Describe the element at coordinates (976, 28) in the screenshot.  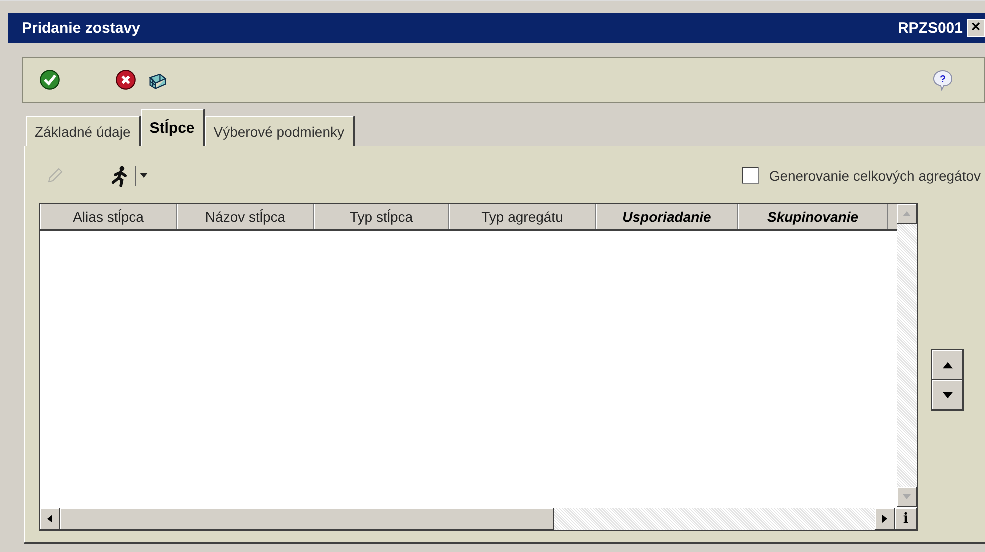
I see `close-button: ×` at that location.